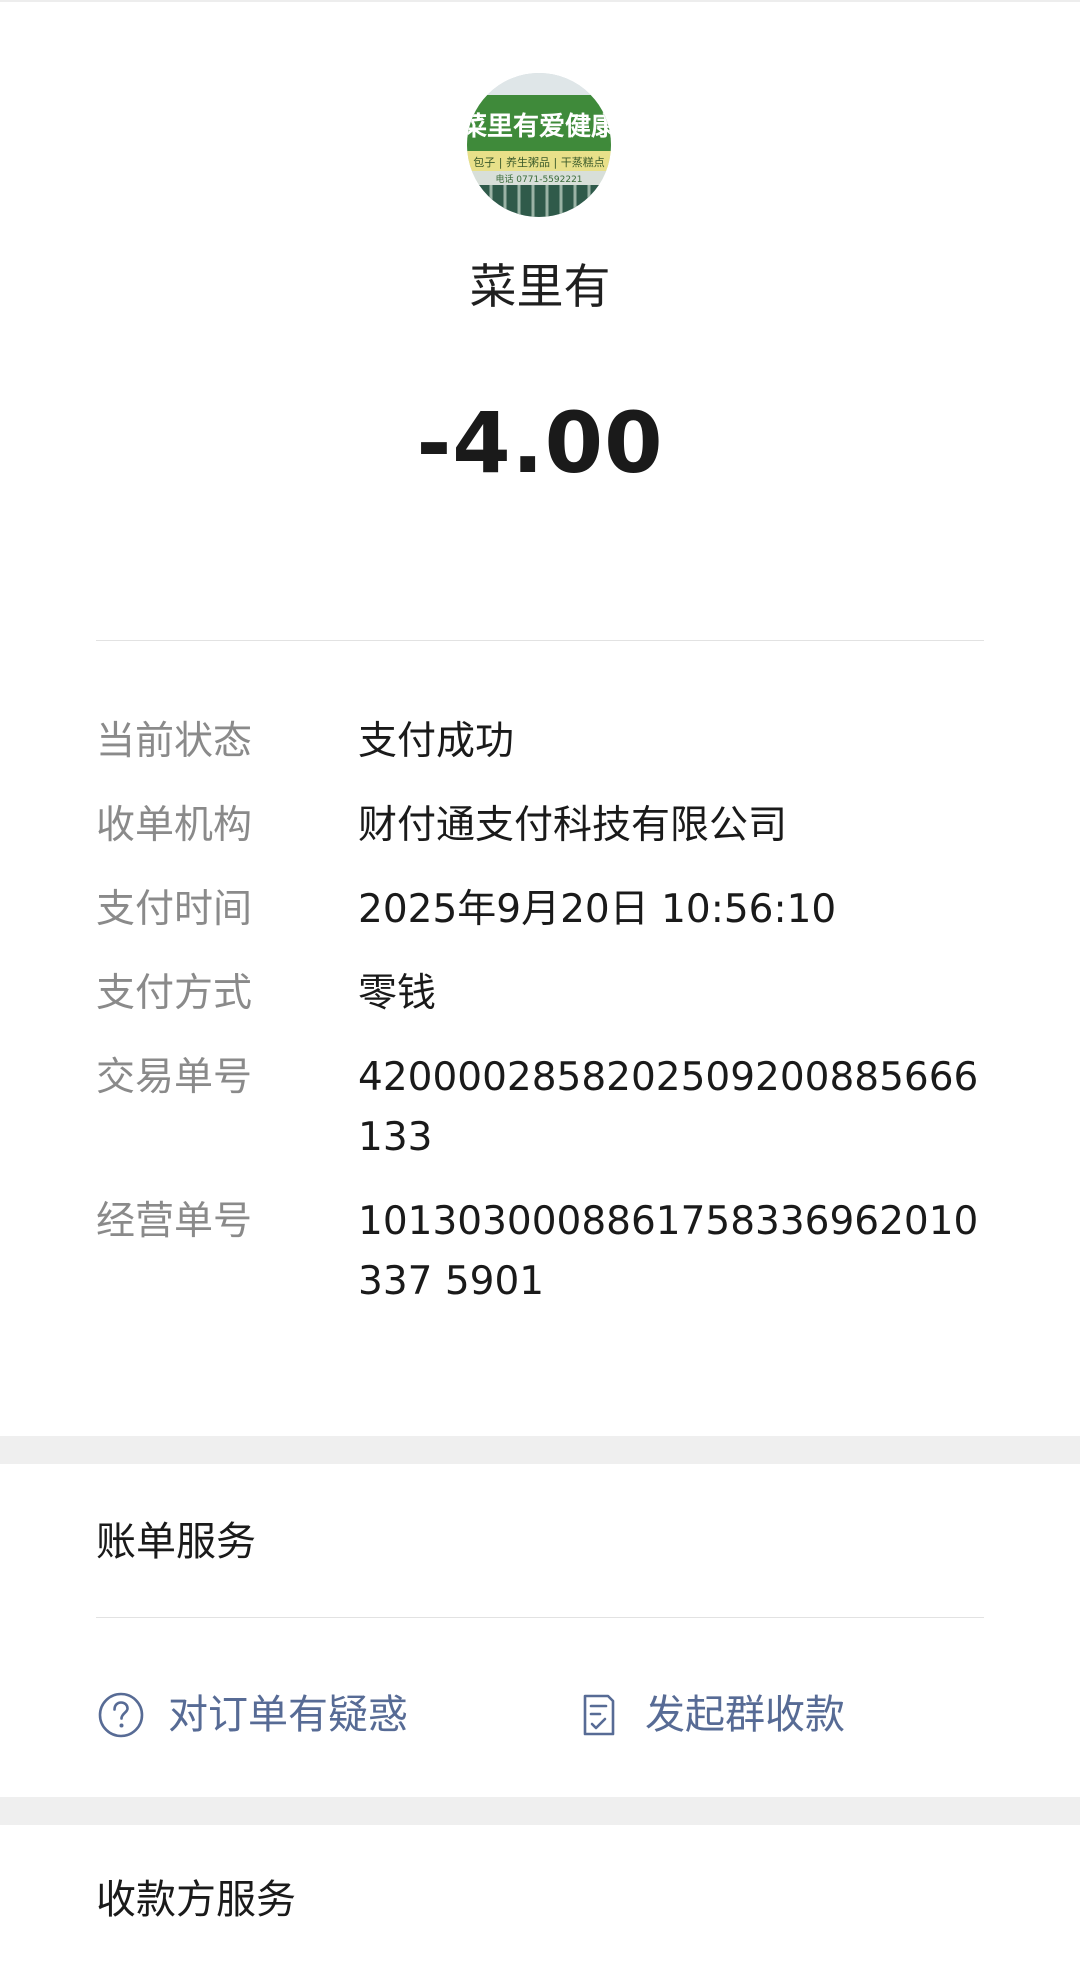  Describe the element at coordinates (538, 179) in the screenshot. I see `avatar-phone-text: 电话 0771-5592221` at that location.